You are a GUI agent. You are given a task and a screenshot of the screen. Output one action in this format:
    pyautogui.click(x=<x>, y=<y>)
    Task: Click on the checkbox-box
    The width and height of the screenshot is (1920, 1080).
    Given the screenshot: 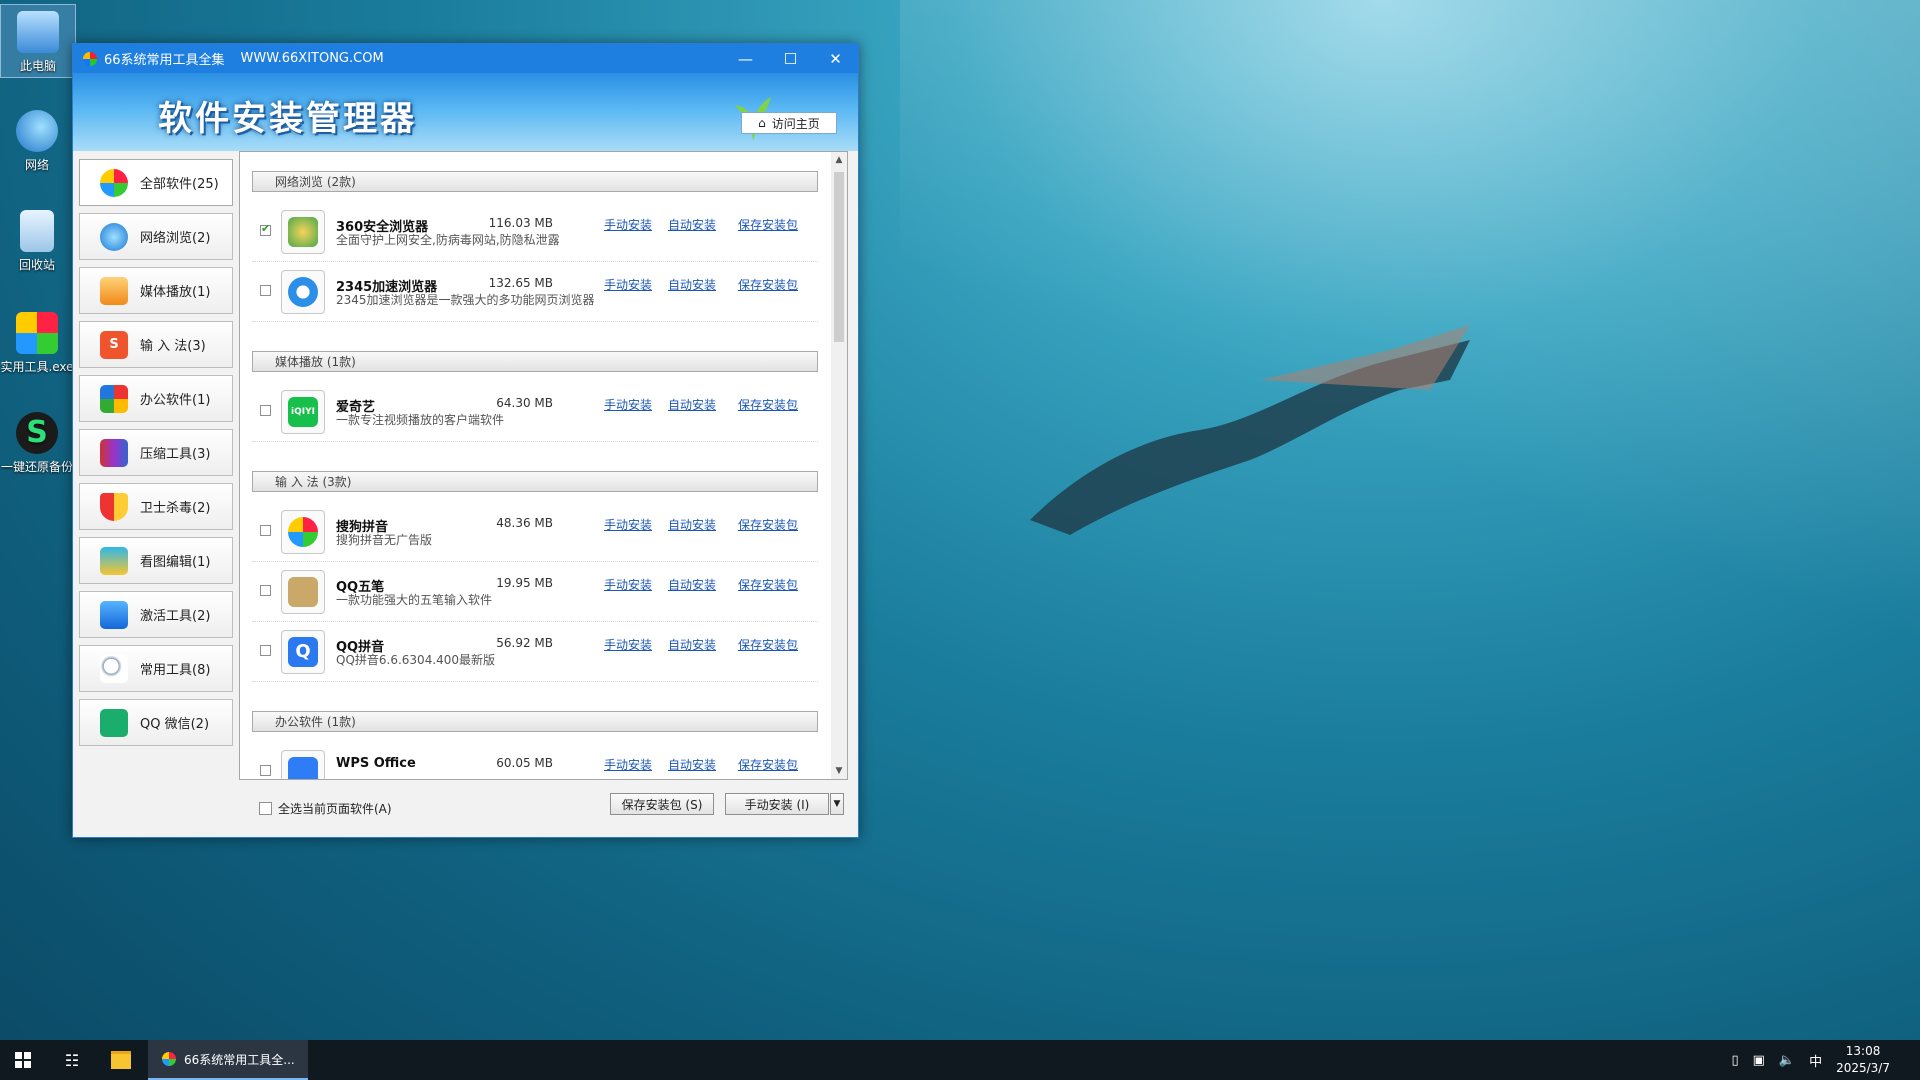 What is the action you would take?
    pyautogui.click(x=265, y=808)
    